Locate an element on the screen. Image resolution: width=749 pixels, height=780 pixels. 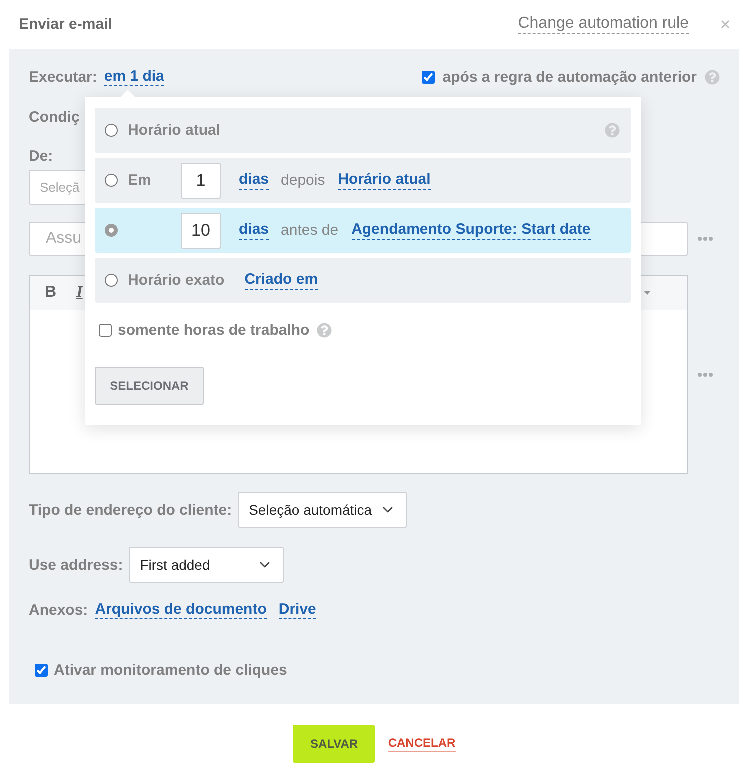
amount-field: 1 is located at coordinates (201, 180).